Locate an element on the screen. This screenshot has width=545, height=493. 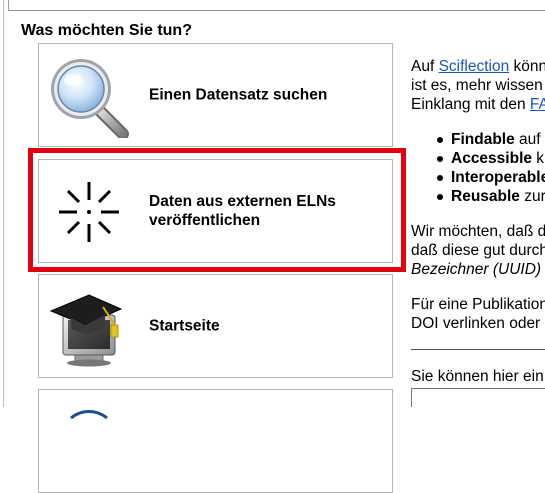
principle-name: Interoperable is located at coordinates (498, 177).